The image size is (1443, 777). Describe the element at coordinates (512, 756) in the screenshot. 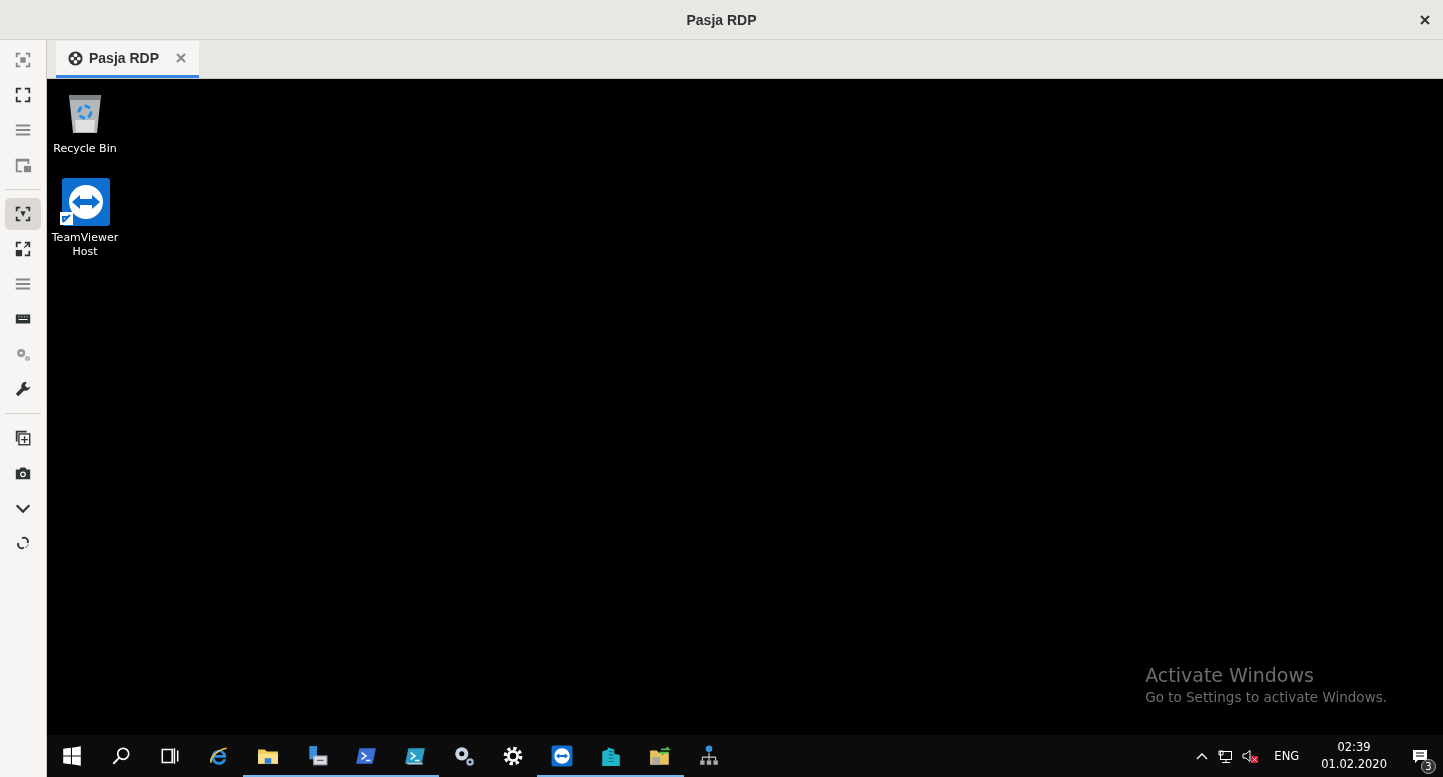

I see `settings-icon` at that location.